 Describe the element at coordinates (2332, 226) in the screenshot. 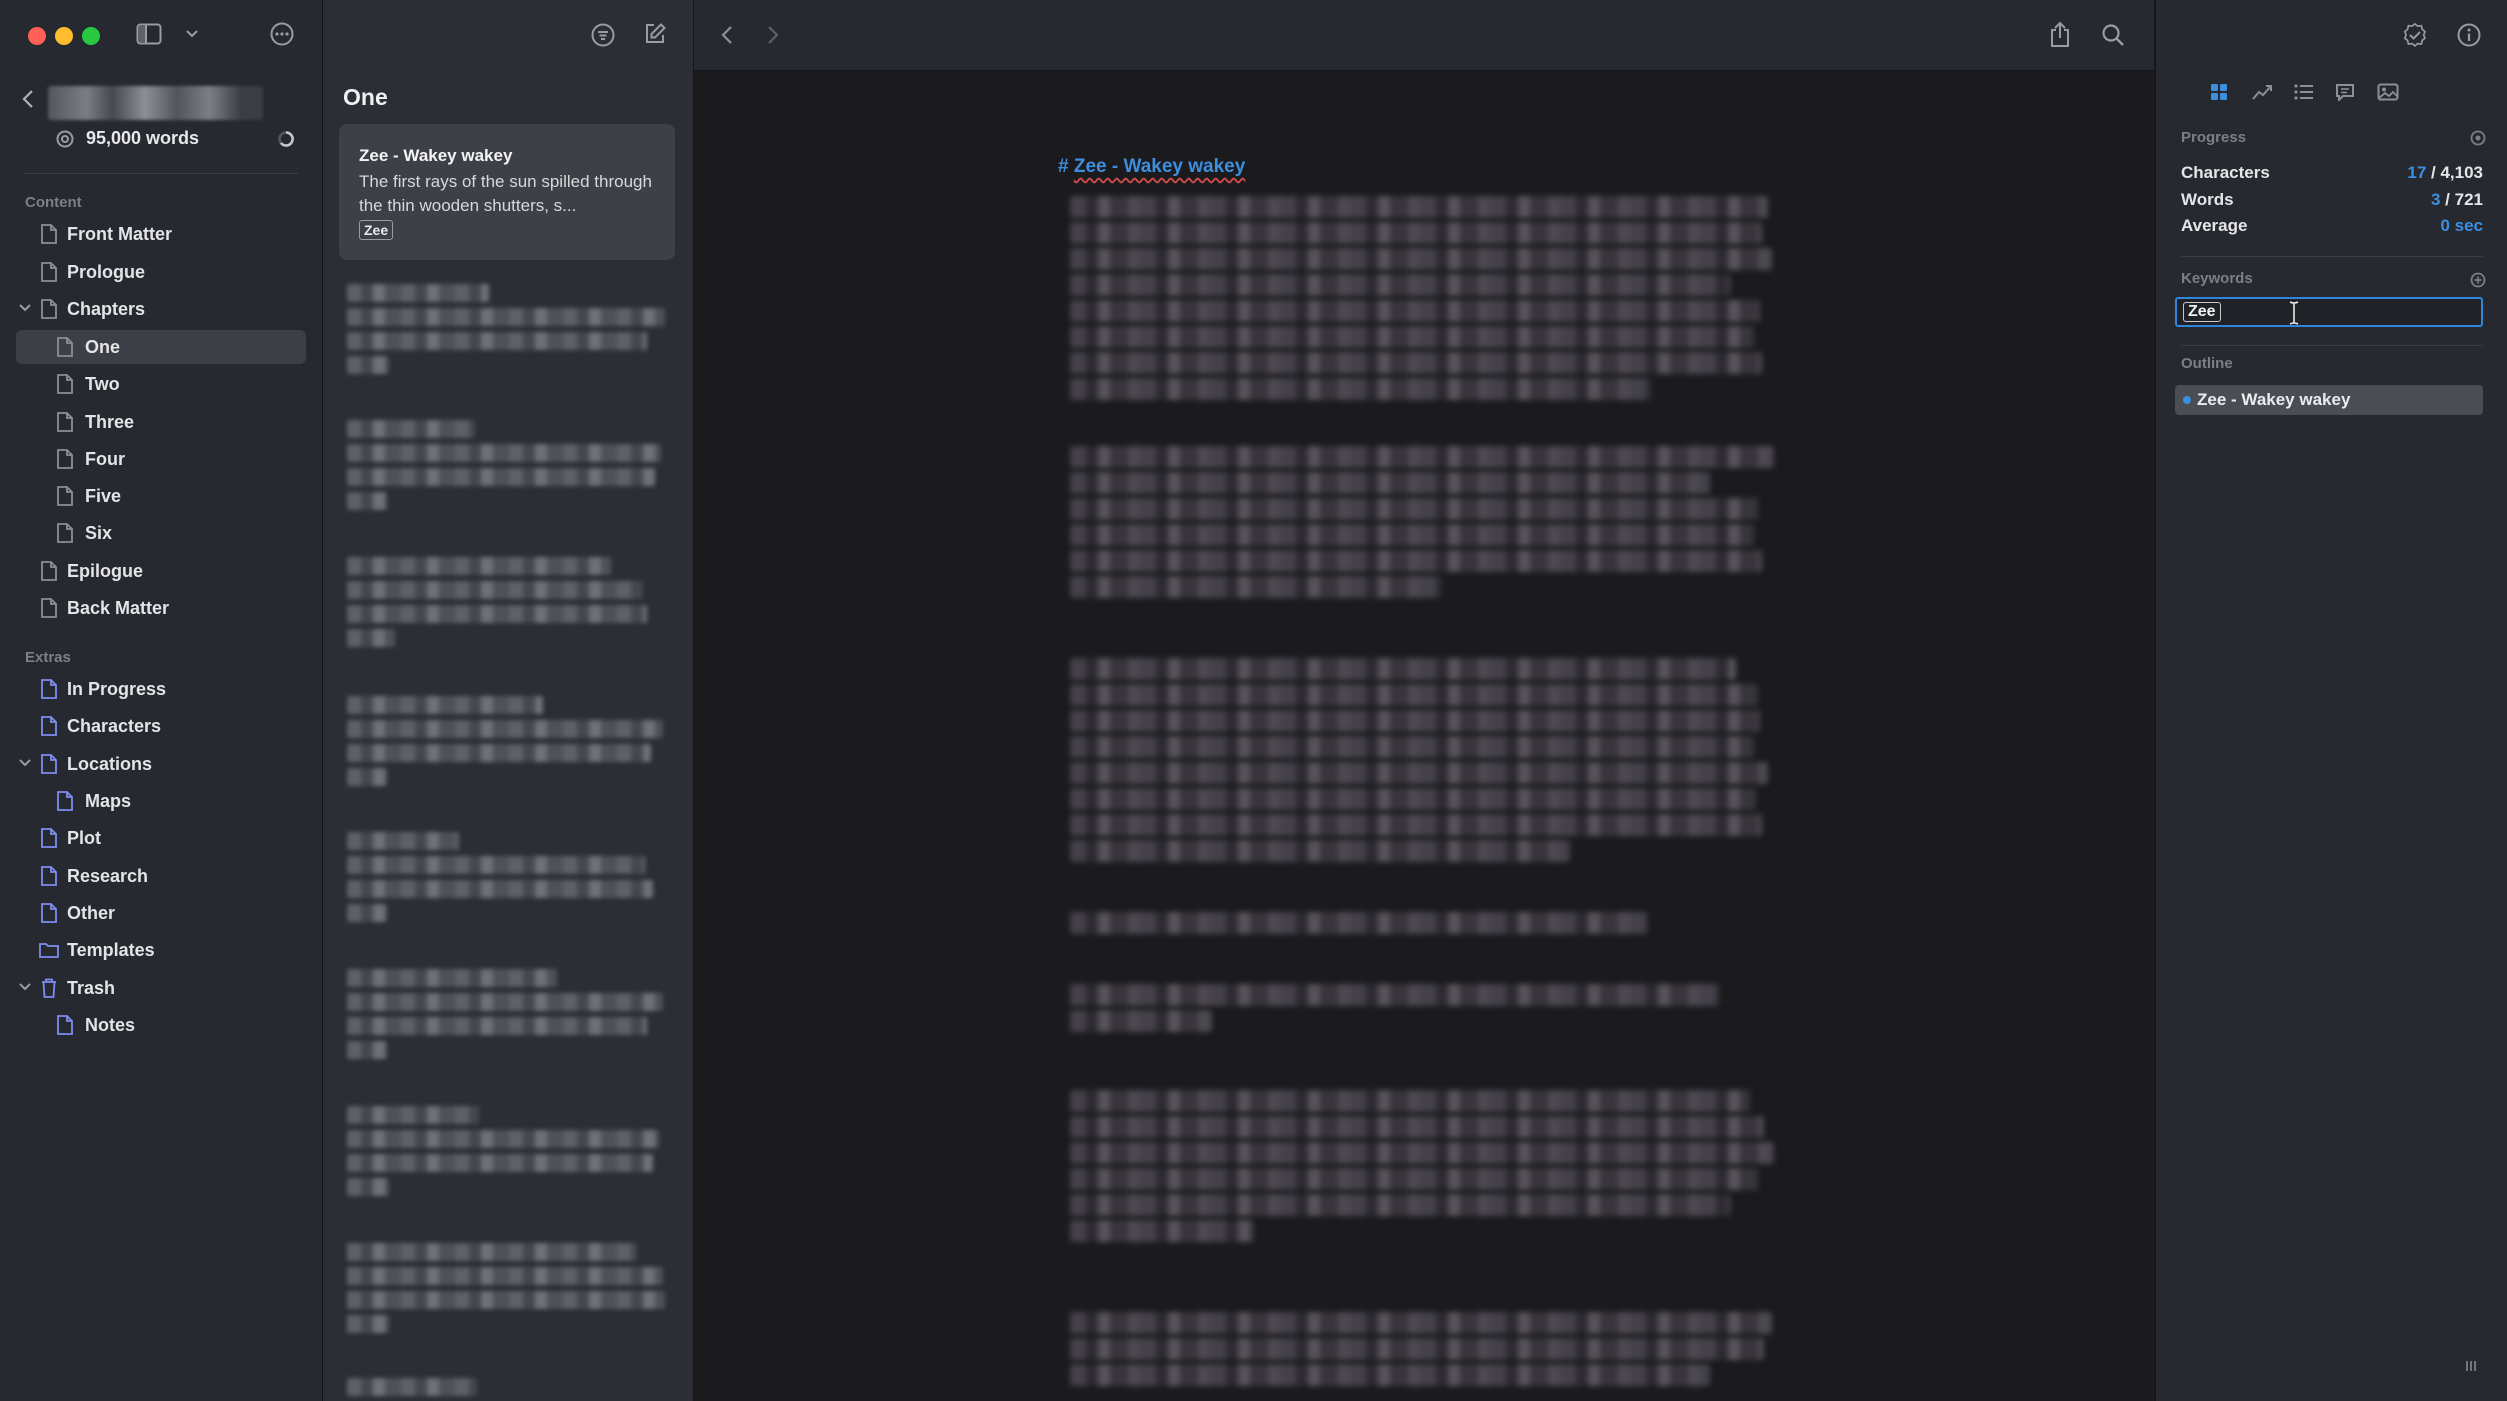

I see `average-row: Average 0 sec` at that location.